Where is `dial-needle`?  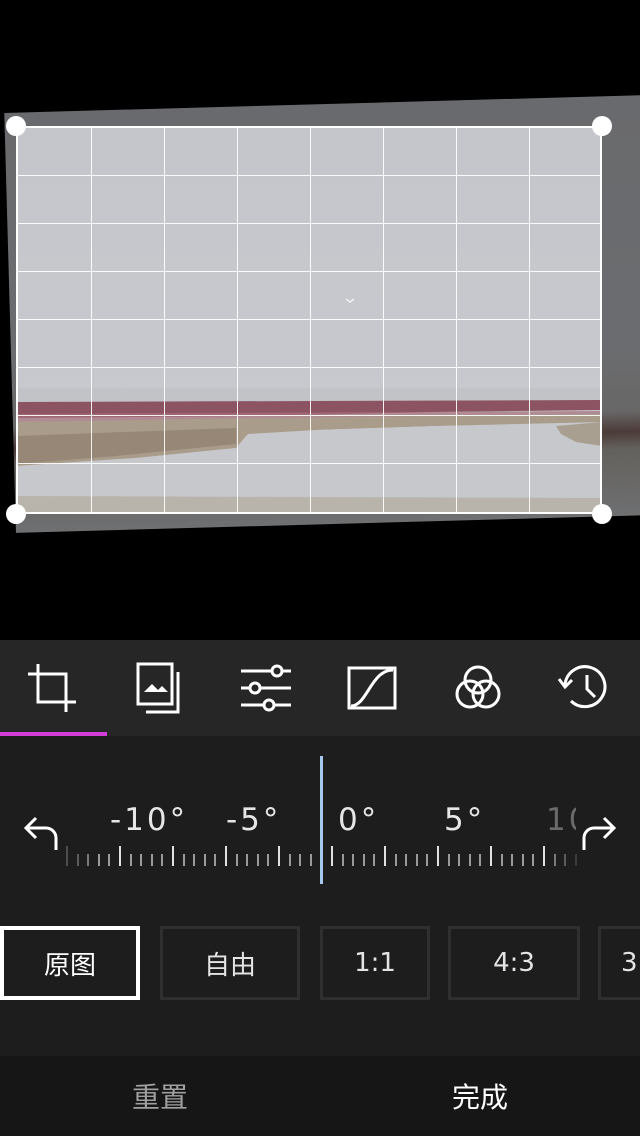 dial-needle is located at coordinates (321, 820).